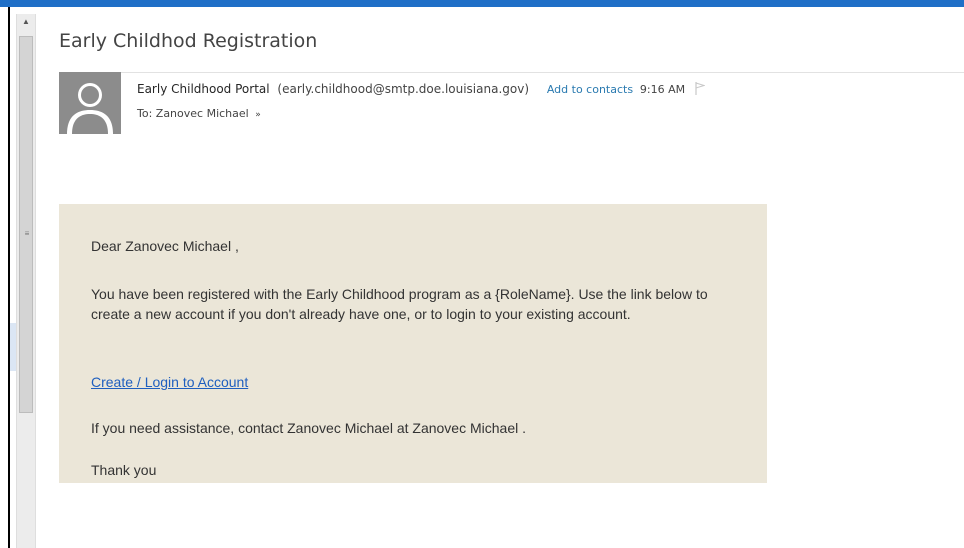  What do you see at coordinates (27, 233) in the screenshot?
I see `scroll-grip-icon: ≡` at bounding box center [27, 233].